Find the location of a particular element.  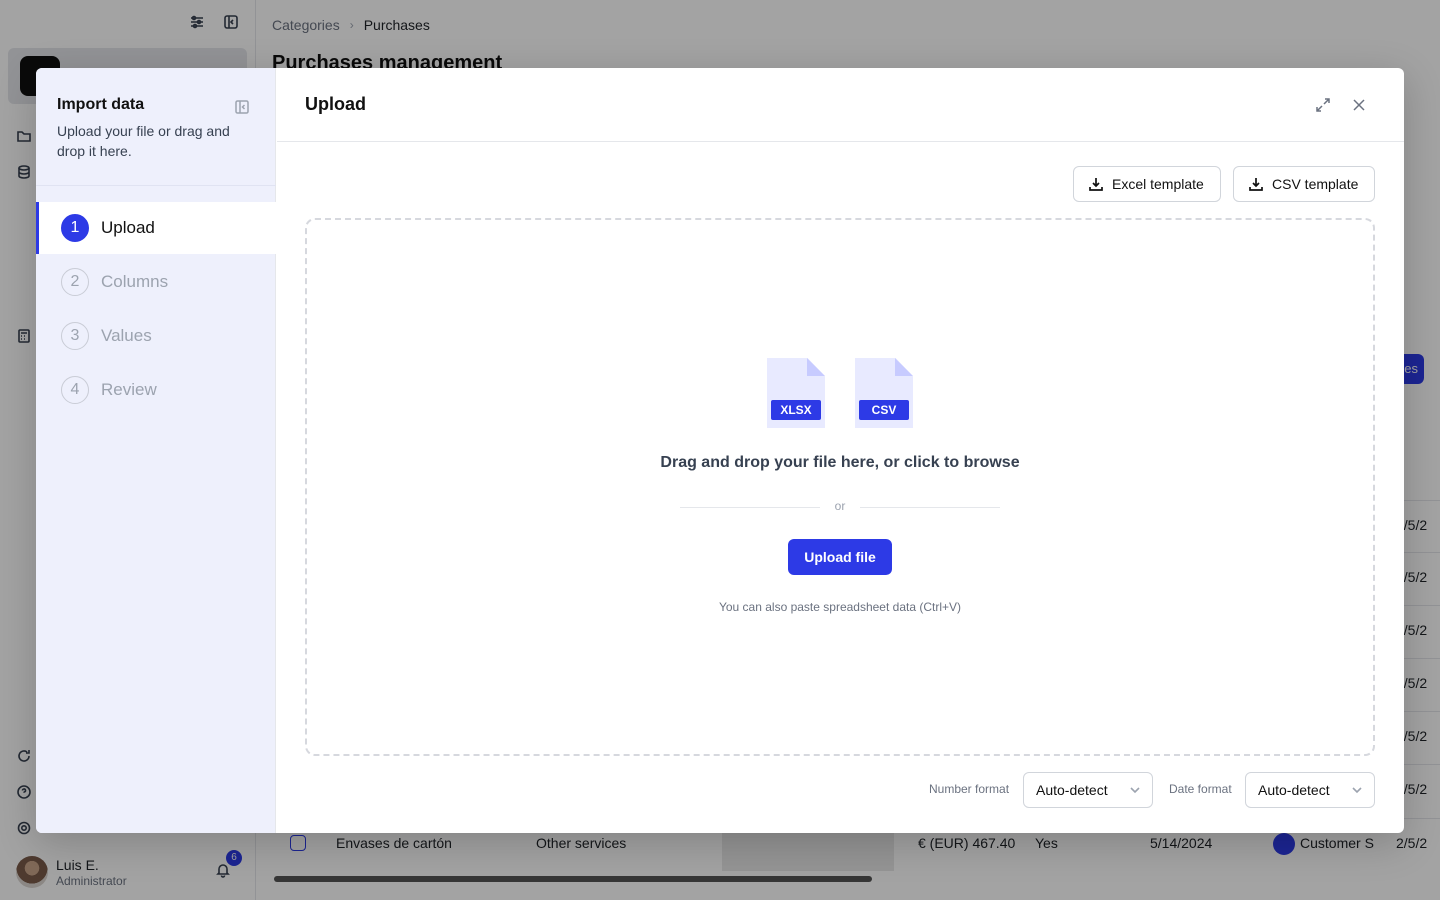

csv-template-label: CSV template is located at coordinates (1315, 184).